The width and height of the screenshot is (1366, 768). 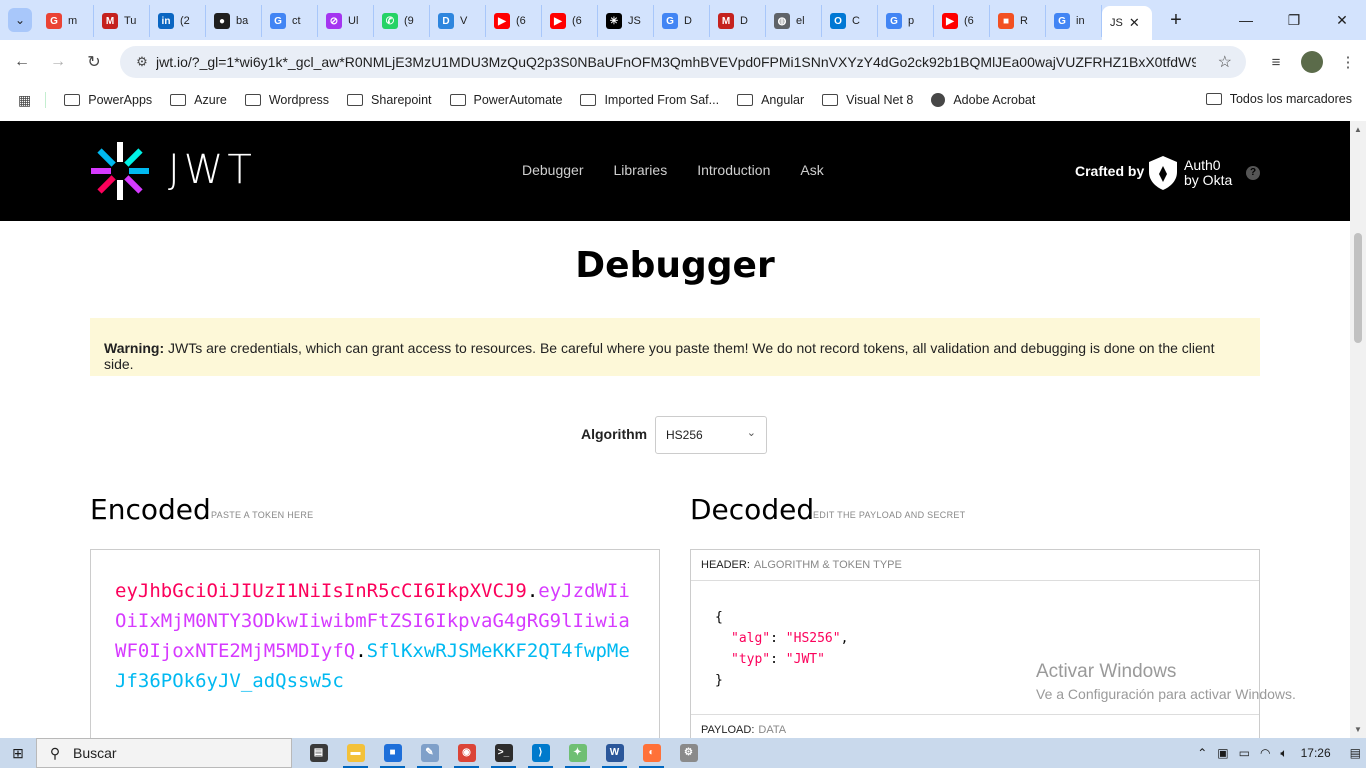 I want to click on nav-link-debugger: Debugger, so click(x=553, y=170).